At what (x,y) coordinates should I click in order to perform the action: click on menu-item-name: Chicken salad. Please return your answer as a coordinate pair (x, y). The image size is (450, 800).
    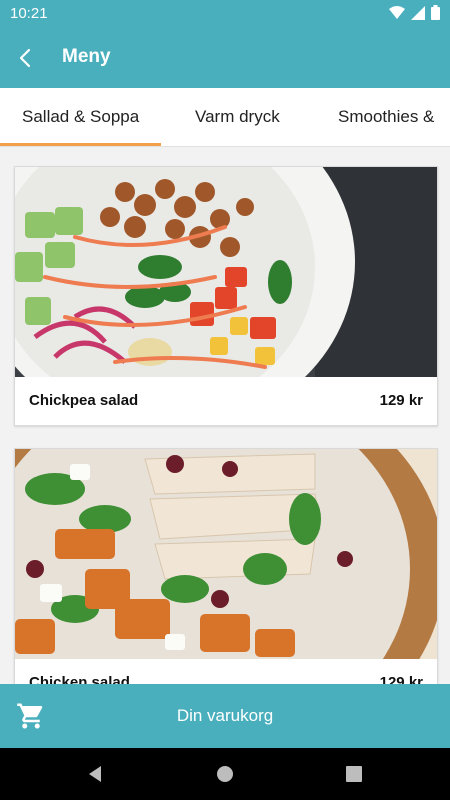
    Looking at the image, I should click on (79, 679).